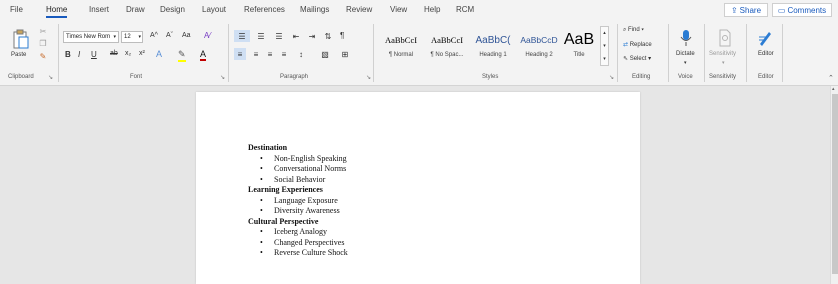  What do you see at coordinates (214, 9) in the screenshot?
I see `tab-layout: Layout` at bounding box center [214, 9].